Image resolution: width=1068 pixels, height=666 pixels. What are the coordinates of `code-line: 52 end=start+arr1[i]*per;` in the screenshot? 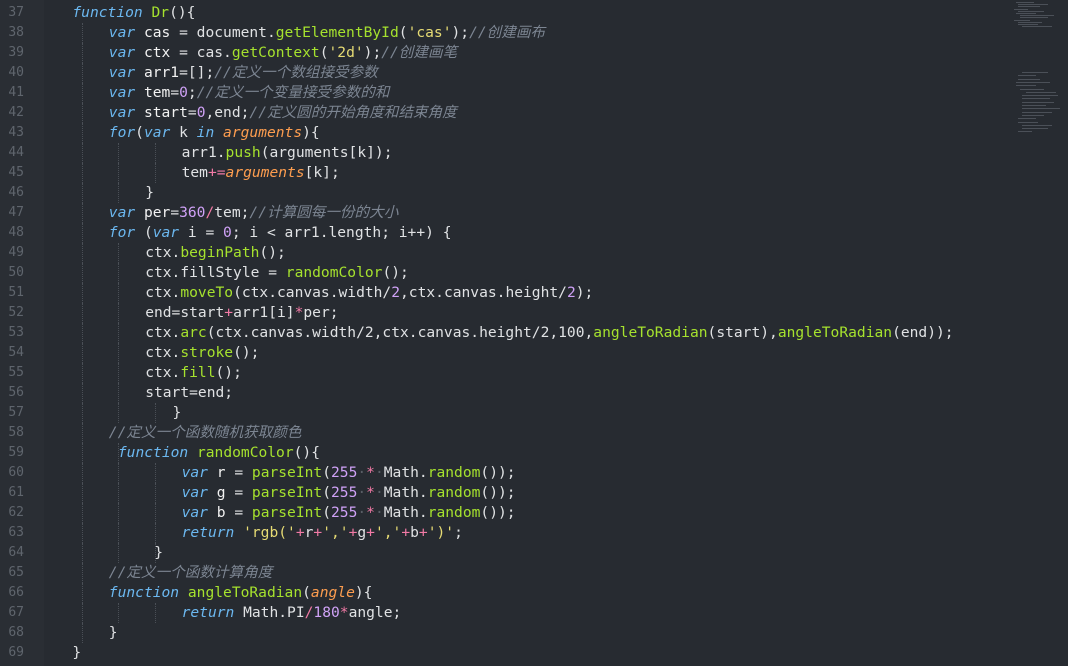 It's located at (500, 313).